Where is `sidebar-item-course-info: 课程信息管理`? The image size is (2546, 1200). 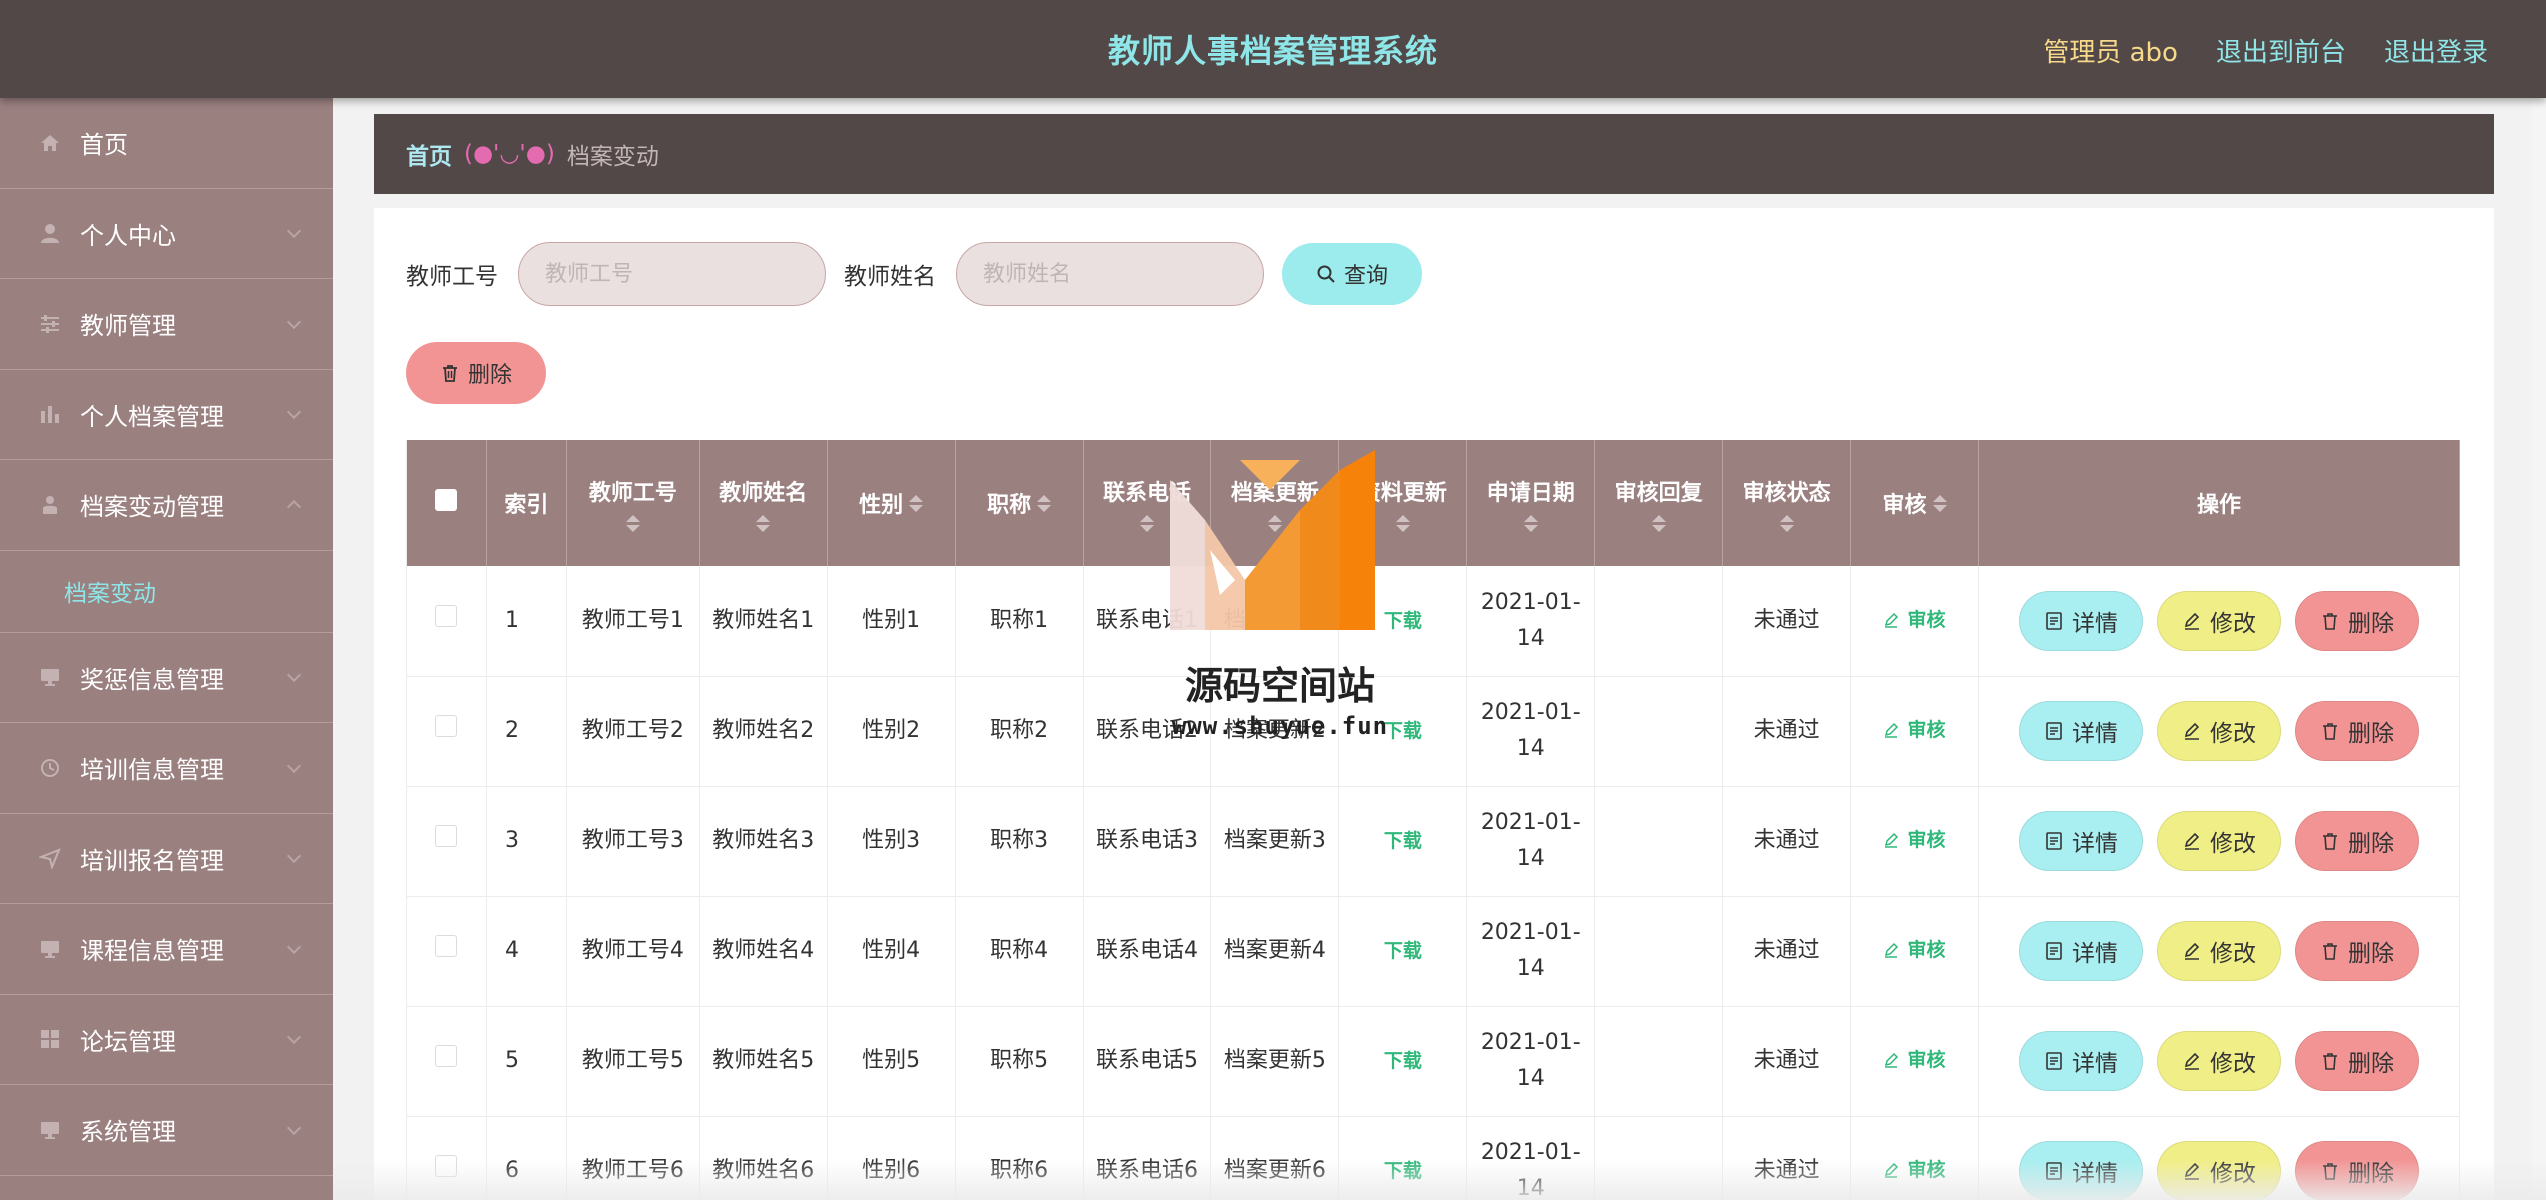
sidebar-item-course-info: 课程信息管理 is located at coordinates (166, 949).